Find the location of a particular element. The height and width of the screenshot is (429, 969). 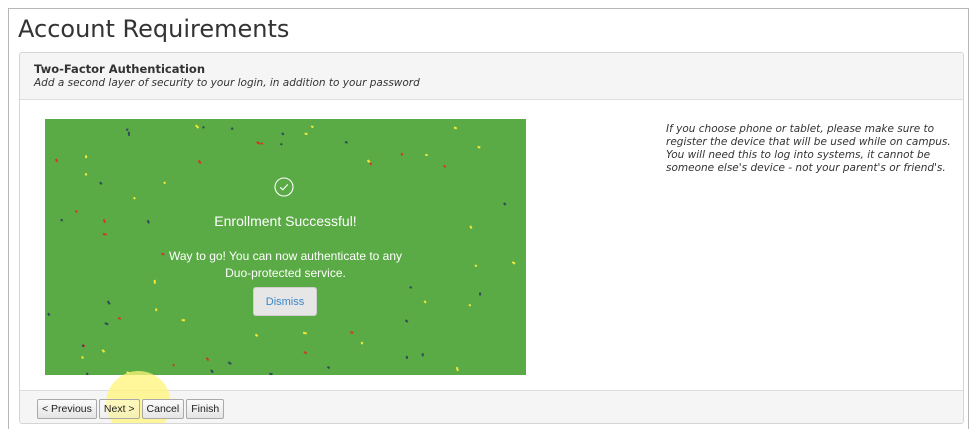

cancel-button: Cancel is located at coordinates (163, 409).